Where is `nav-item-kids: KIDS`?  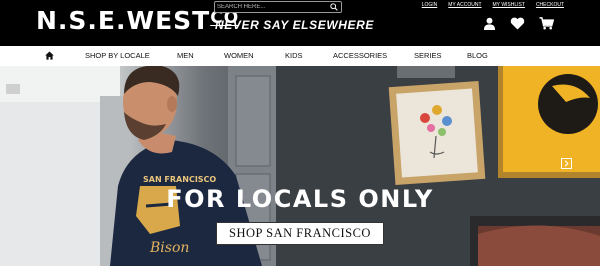
nav-item-kids: KIDS is located at coordinates (294, 56).